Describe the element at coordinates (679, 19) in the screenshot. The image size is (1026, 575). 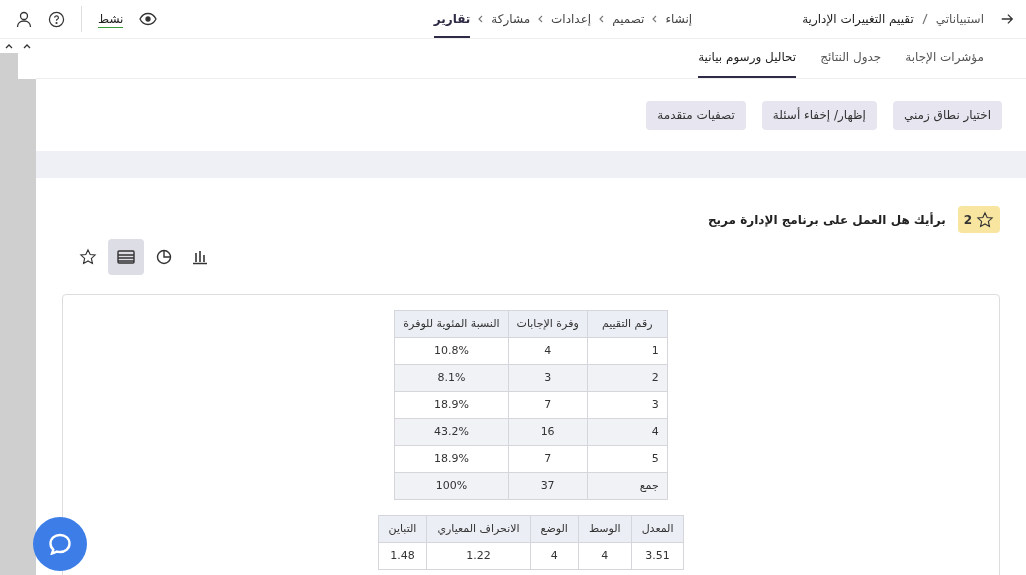
I see `step-tab: إنشاء` at that location.